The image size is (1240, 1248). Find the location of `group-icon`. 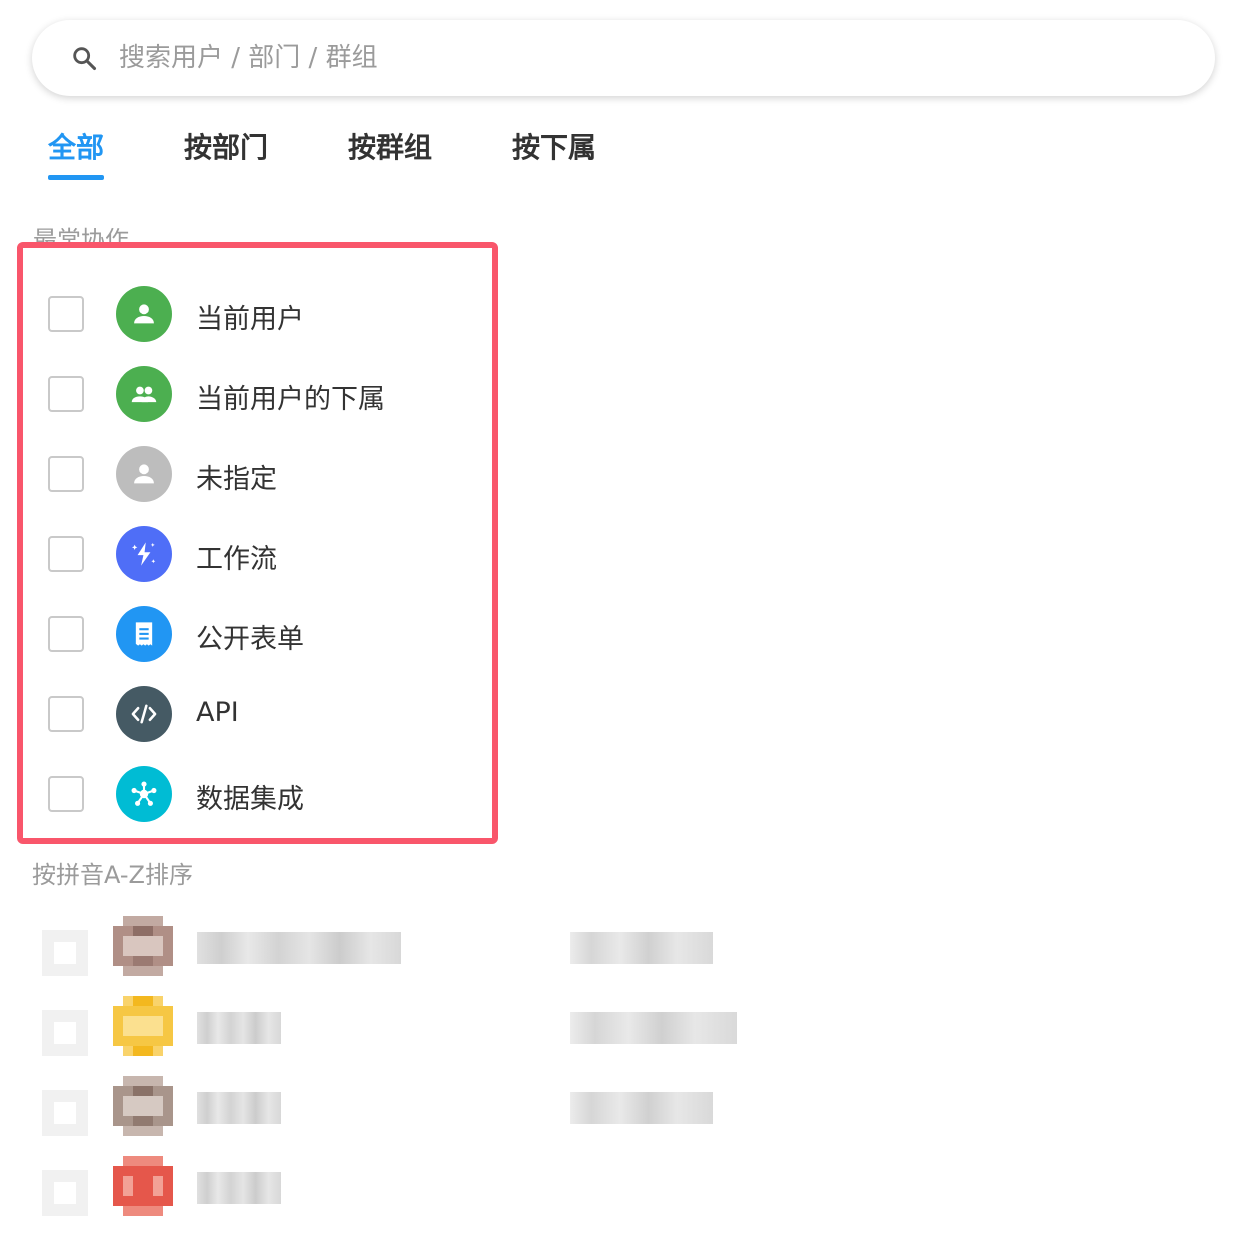

group-icon is located at coordinates (144, 394).